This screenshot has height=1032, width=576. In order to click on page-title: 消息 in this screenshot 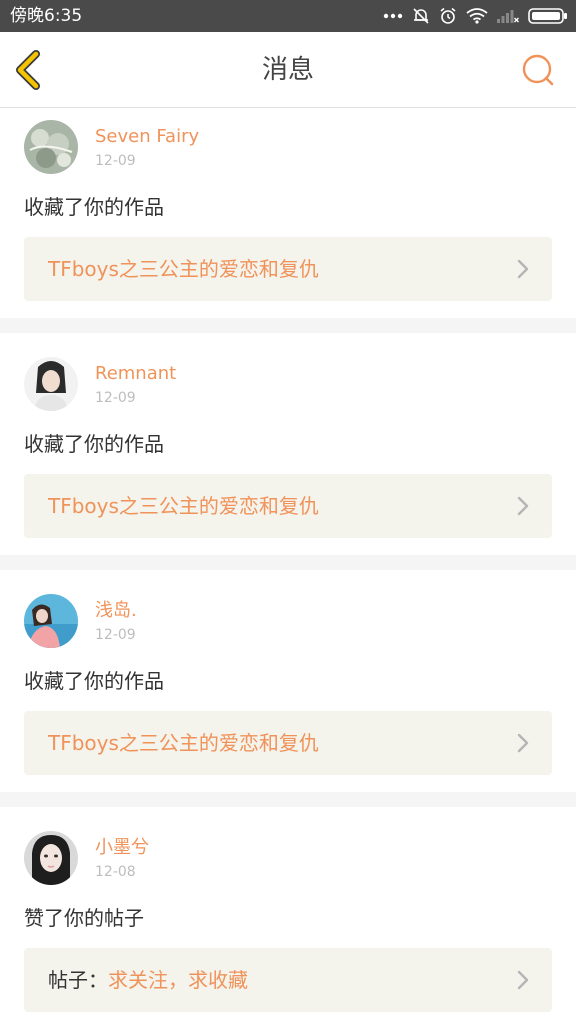, I will do `click(287, 70)`.